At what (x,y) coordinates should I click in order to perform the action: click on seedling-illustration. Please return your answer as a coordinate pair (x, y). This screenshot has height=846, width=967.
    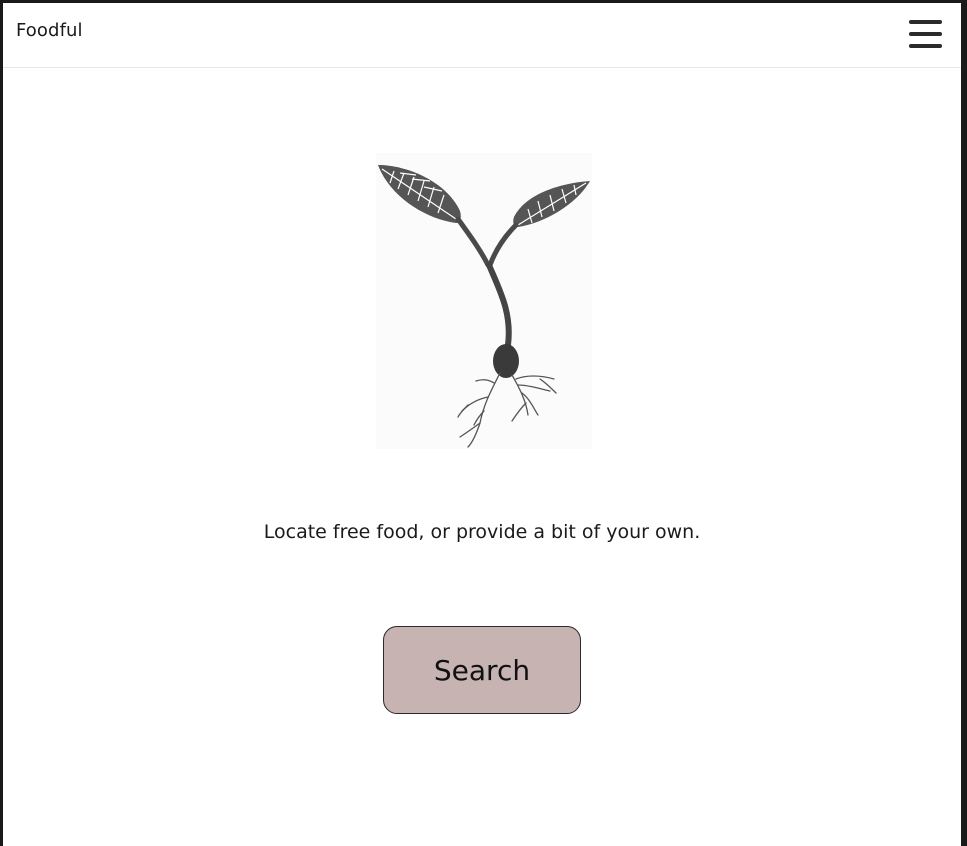
    Looking at the image, I should click on (484, 301).